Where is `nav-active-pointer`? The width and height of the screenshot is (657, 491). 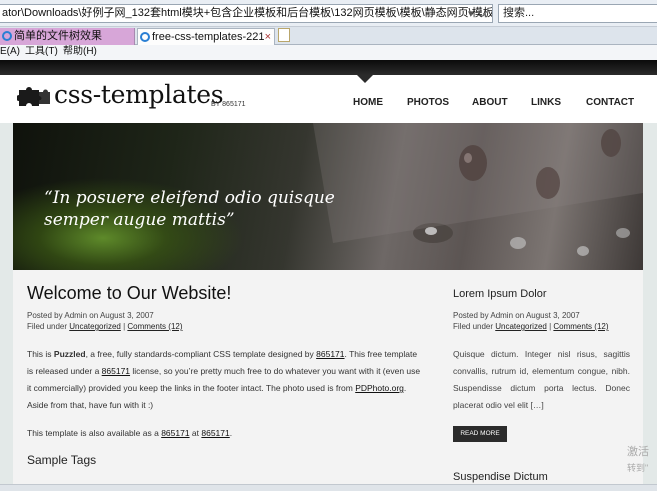 nav-active-pointer is located at coordinates (365, 79).